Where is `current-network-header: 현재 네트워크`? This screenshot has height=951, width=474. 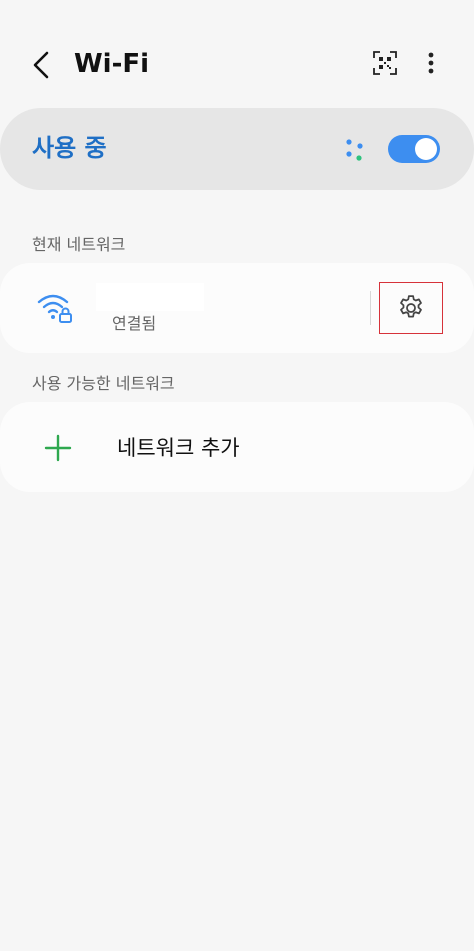 current-network-header: 현재 네트워크 is located at coordinates (79, 244).